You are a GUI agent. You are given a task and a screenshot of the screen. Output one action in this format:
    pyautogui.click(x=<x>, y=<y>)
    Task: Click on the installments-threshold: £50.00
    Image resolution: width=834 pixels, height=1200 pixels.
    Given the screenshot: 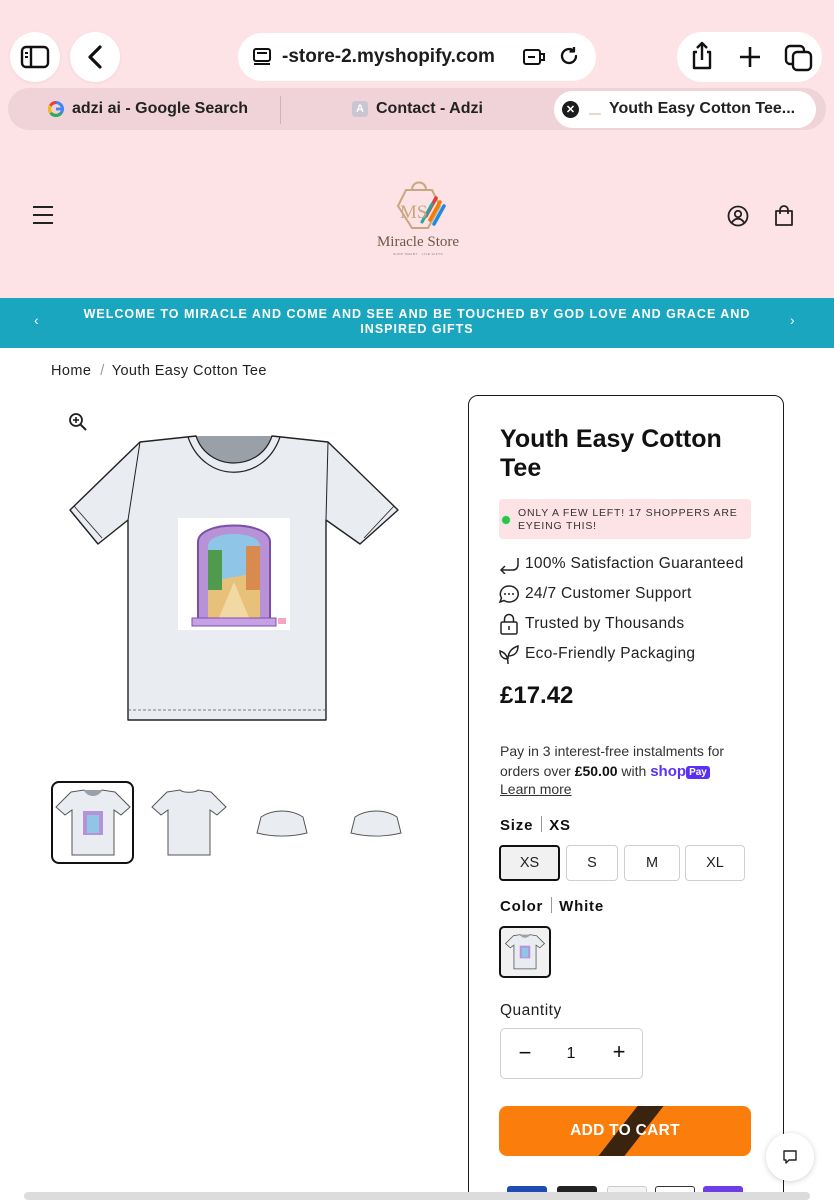 What is the action you would take?
    pyautogui.click(x=596, y=771)
    